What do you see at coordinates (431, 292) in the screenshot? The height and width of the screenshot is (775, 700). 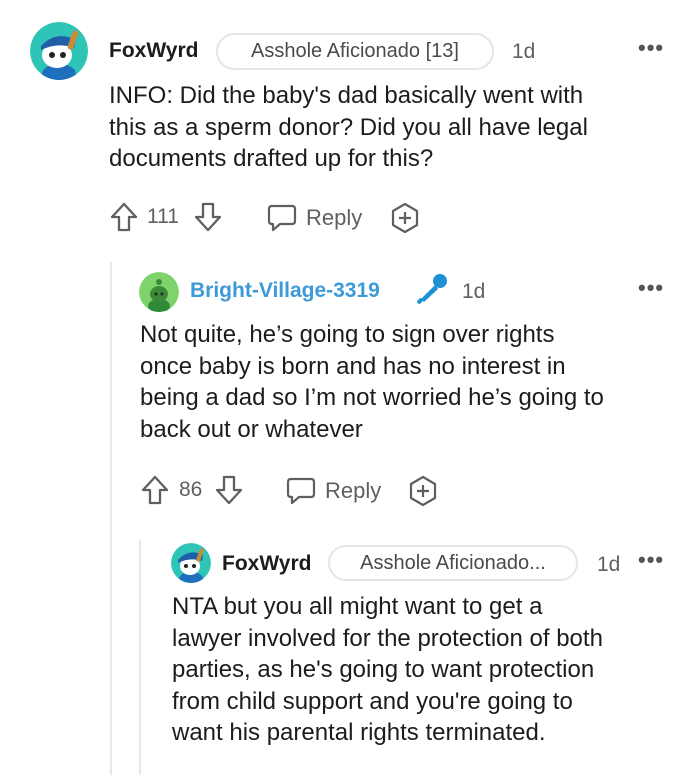 I see `microphone-icon` at bounding box center [431, 292].